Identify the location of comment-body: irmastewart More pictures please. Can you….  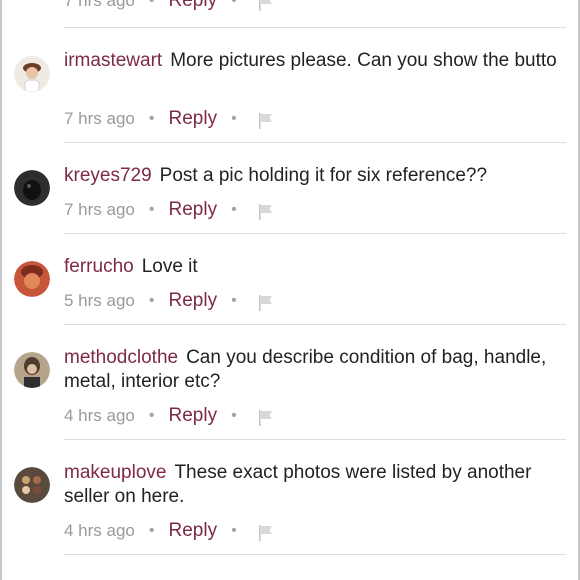
(312, 61).